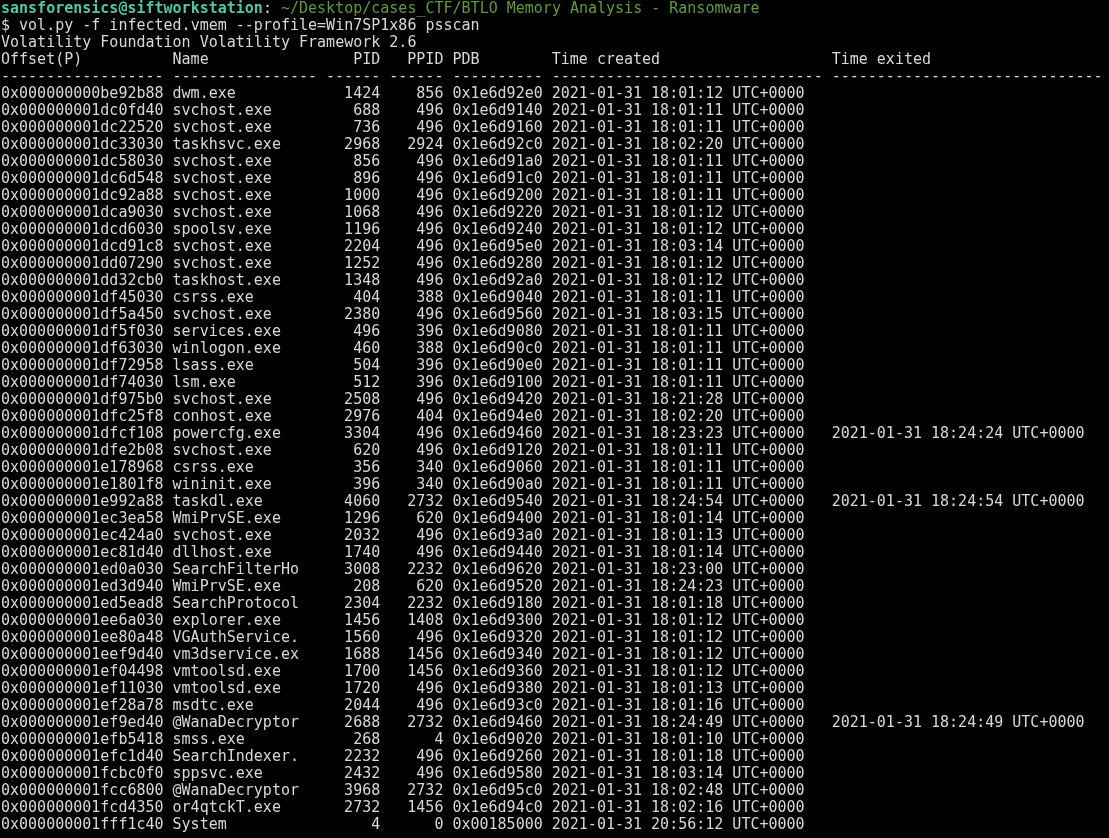  I want to click on table-cell-text: 2380, so click(362, 314).